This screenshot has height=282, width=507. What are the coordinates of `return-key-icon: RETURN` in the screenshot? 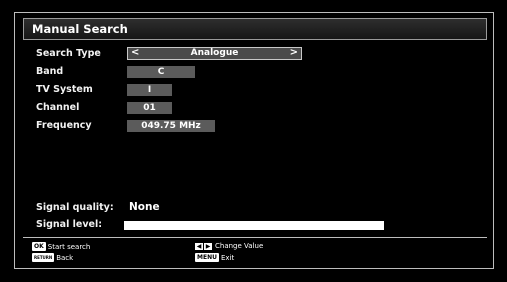 It's located at (43, 257).